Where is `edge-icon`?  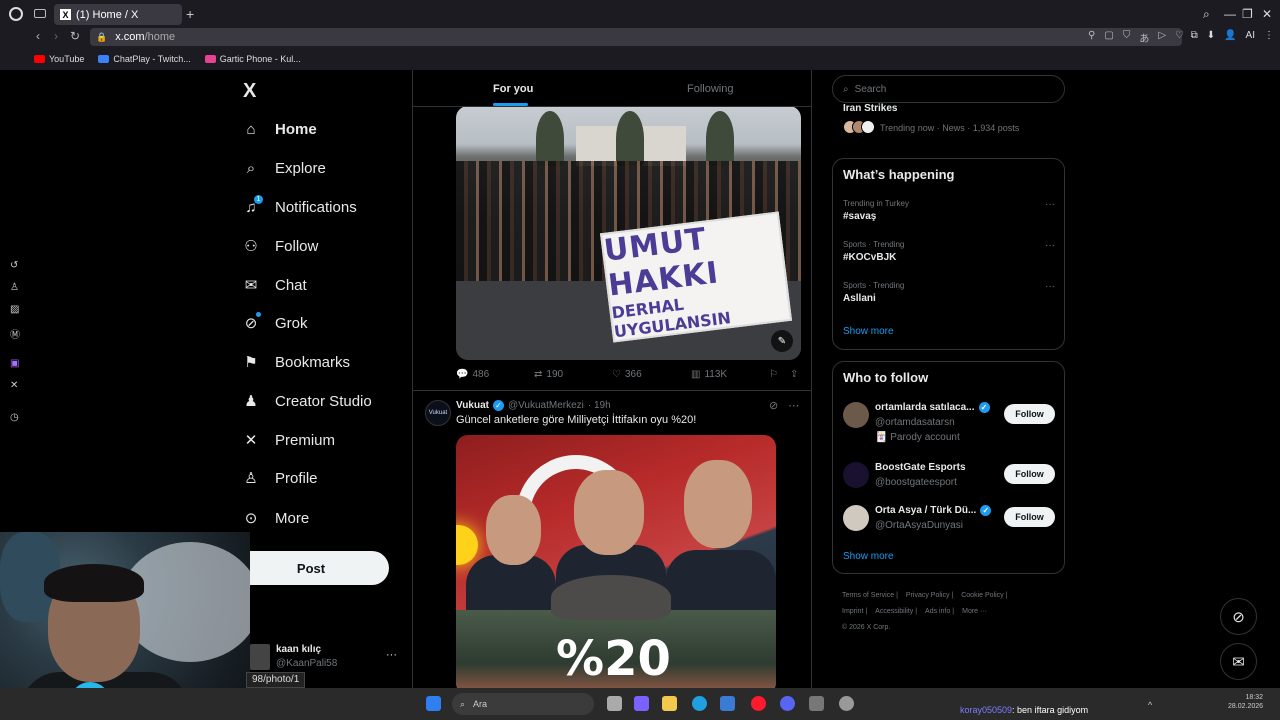
edge-icon is located at coordinates (699, 703).